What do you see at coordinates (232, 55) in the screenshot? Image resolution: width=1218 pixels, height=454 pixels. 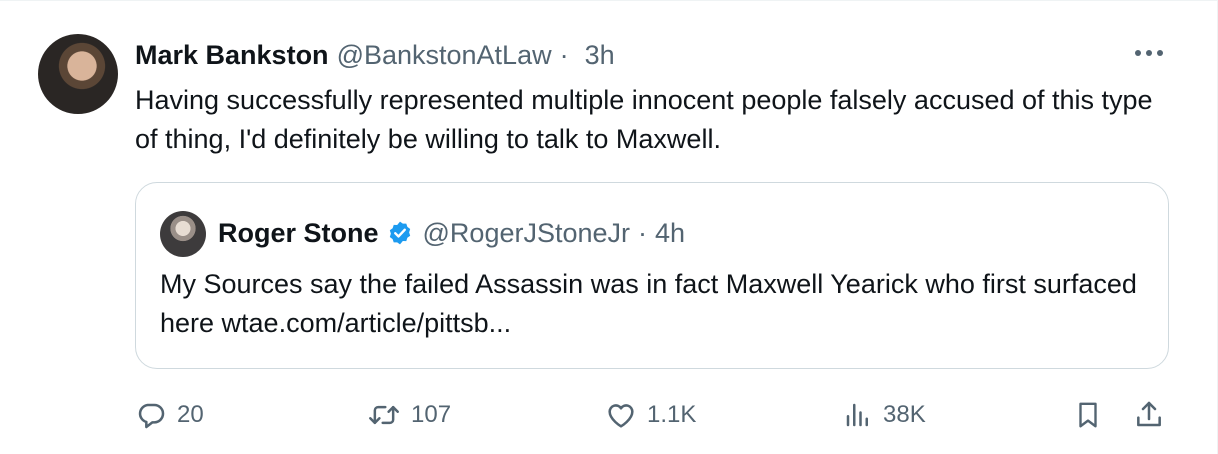 I see `author-name: Mark Bankston` at bounding box center [232, 55].